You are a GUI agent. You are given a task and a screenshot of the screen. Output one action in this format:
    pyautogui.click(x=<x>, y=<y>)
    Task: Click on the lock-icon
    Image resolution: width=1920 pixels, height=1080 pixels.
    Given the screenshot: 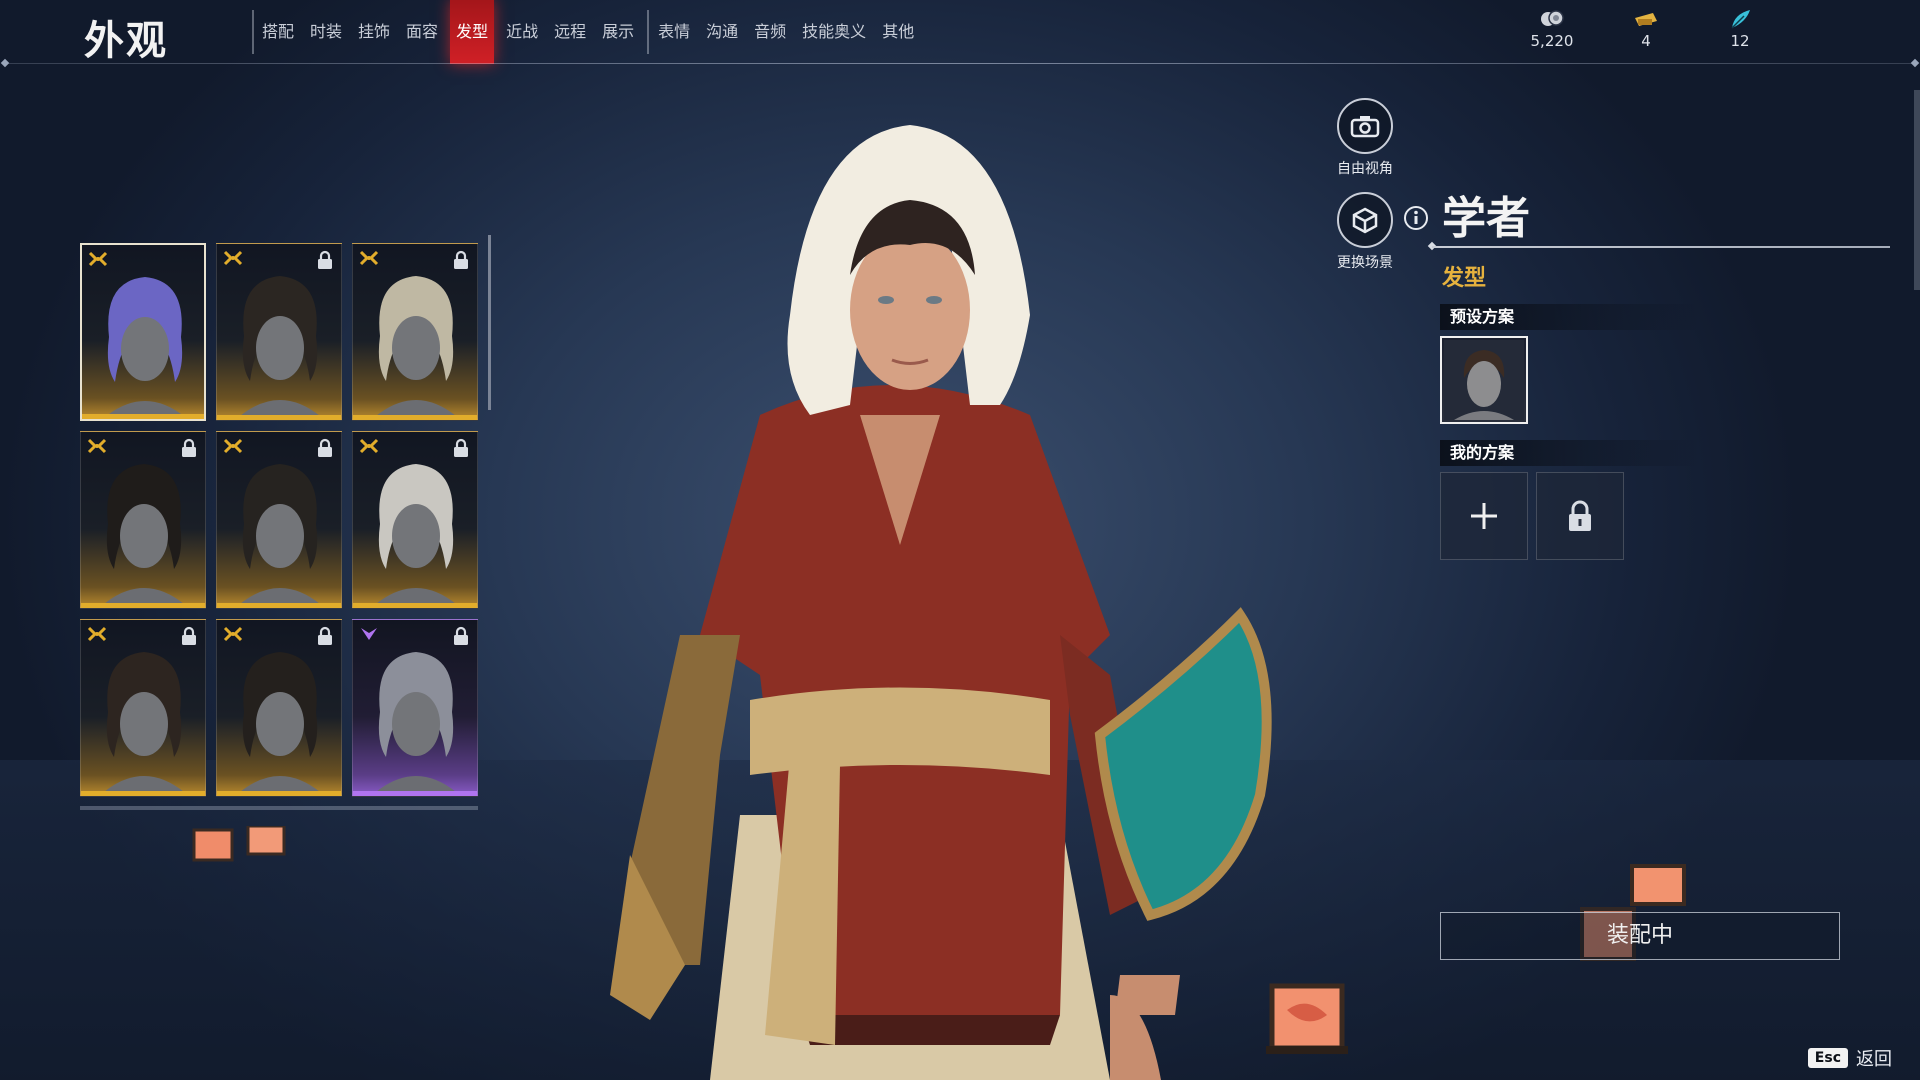 What is the action you would take?
    pyautogui.click(x=1580, y=515)
    